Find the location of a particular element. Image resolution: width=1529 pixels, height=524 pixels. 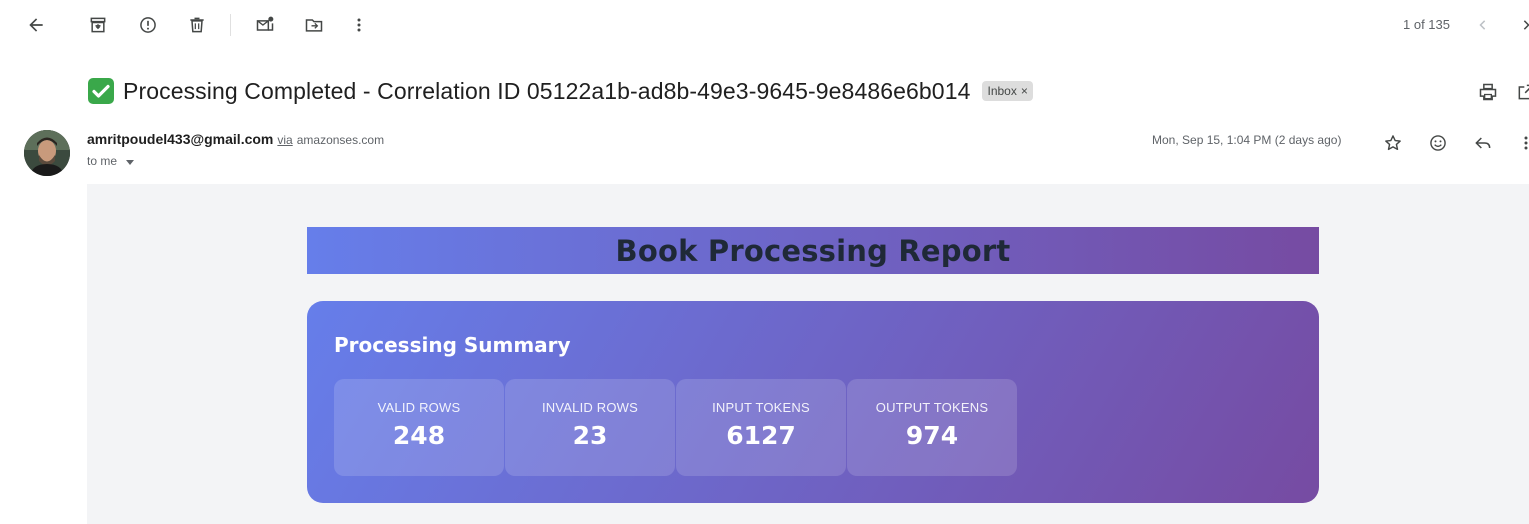

stat-valid-rows: VALID ROWS 248 is located at coordinates (419, 427).